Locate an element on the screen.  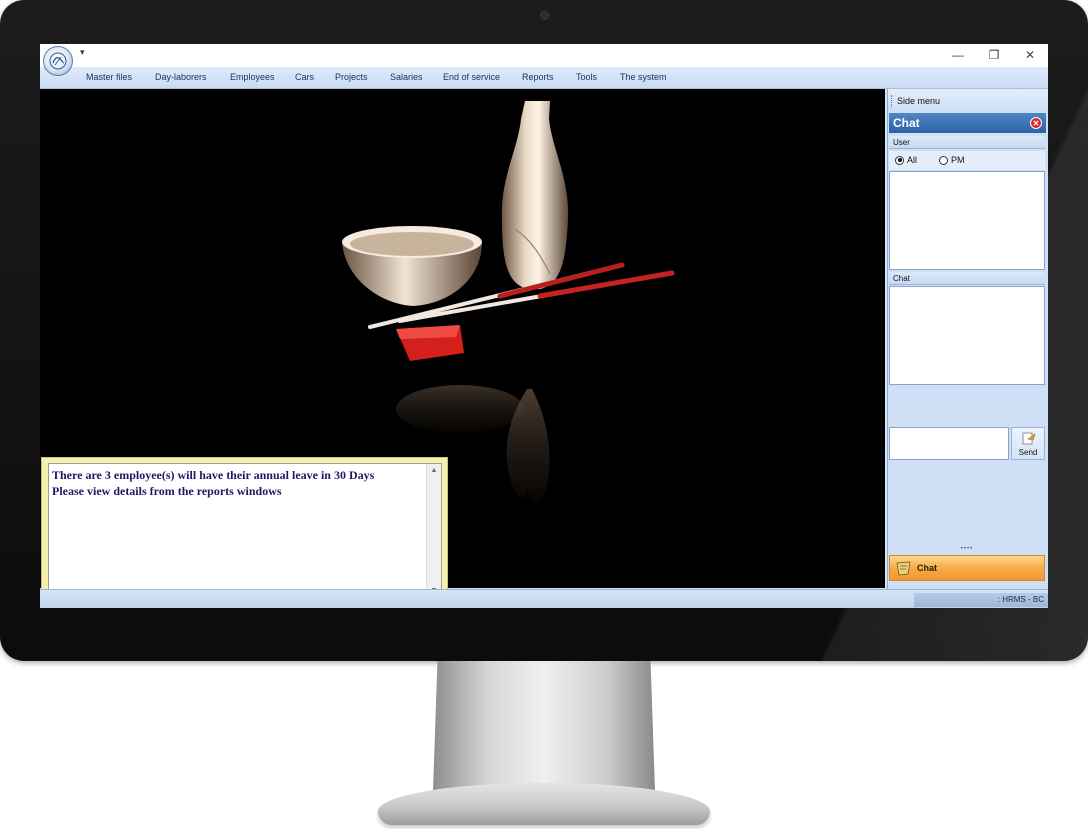
user-section-label: User is located at coordinates (967, 142).